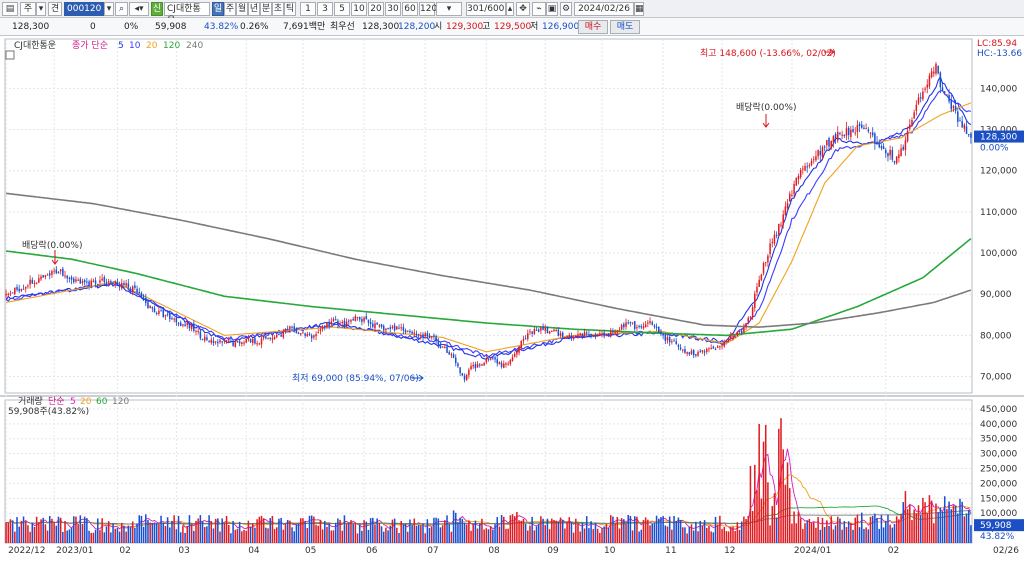 This screenshot has height=561, width=1024. I want to click on x-label-14: 02, so click(893, 551).